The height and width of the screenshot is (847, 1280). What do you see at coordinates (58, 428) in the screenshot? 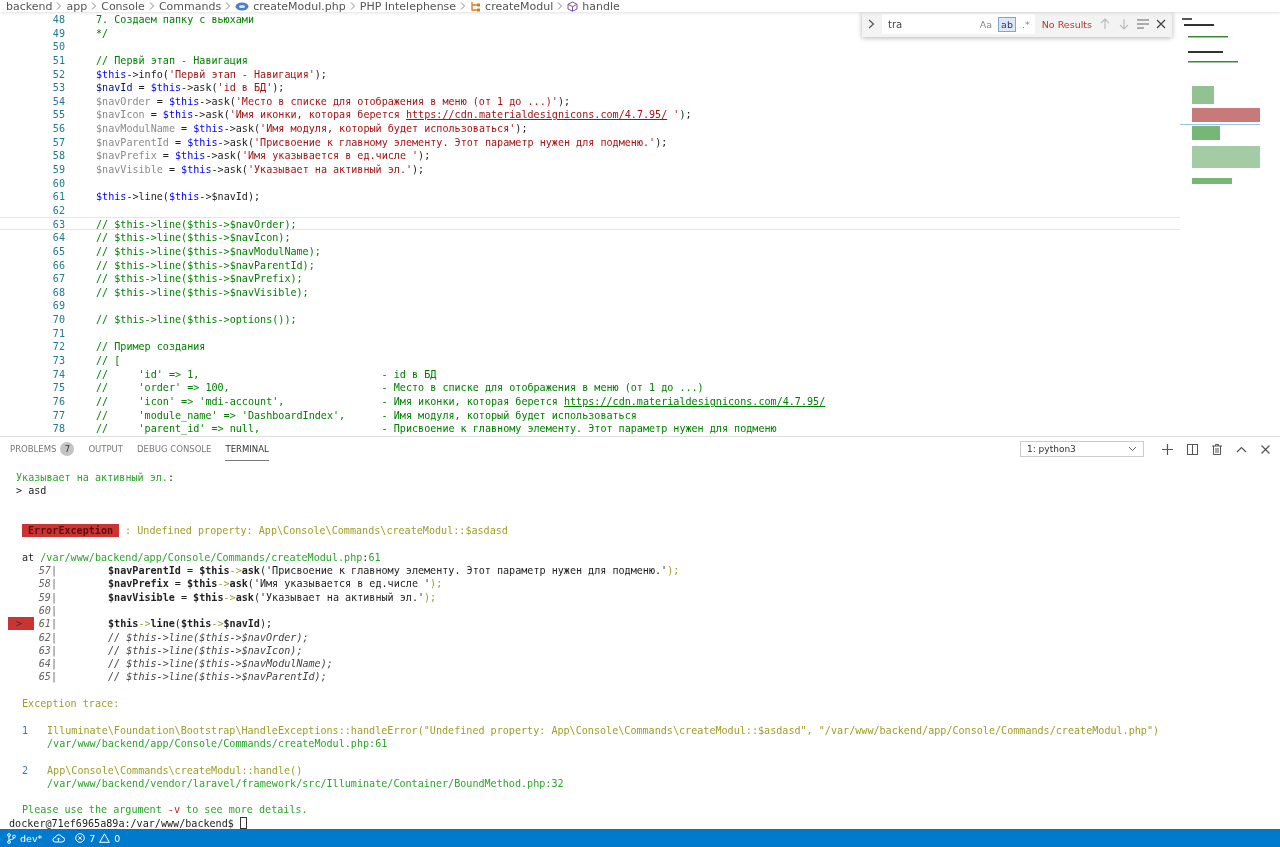
I see `line-number: 78` at bounding box center [58, 428].